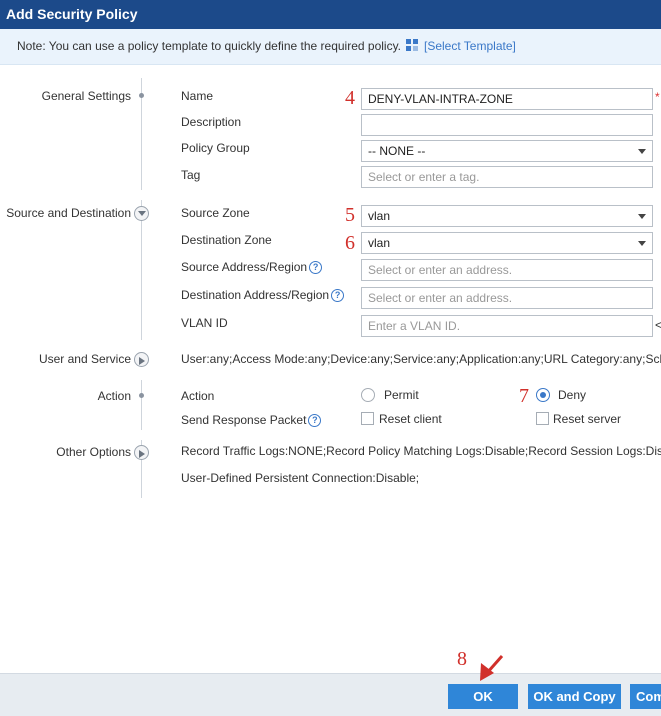  Describe the element at coordinates (368, 395) in the screenshot. I see `permit-radio` at that location.